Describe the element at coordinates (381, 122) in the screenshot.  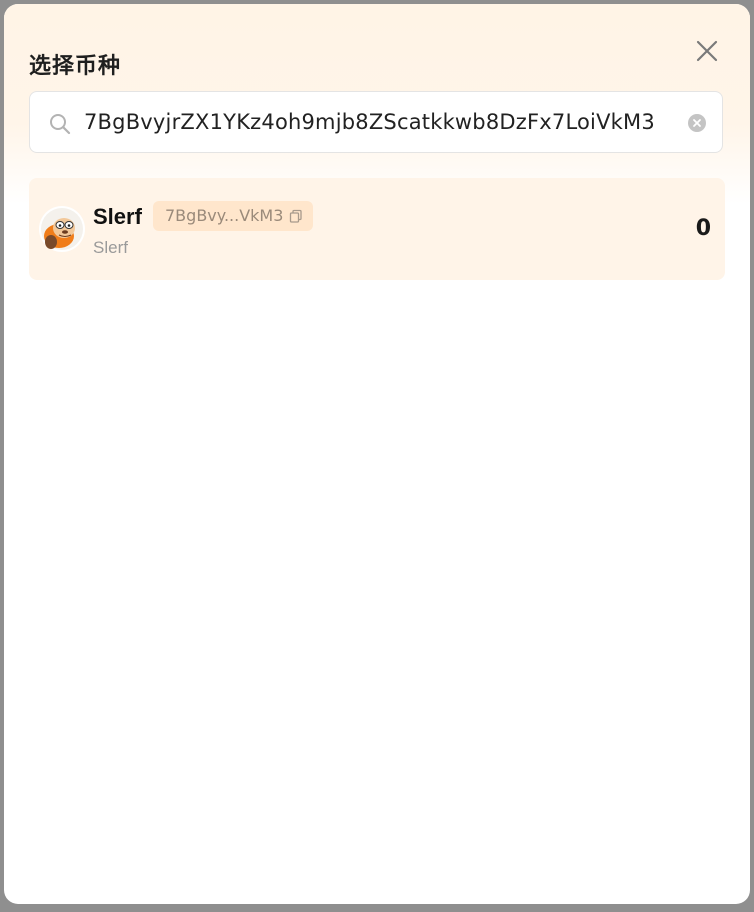
I see `search-input` at that location.